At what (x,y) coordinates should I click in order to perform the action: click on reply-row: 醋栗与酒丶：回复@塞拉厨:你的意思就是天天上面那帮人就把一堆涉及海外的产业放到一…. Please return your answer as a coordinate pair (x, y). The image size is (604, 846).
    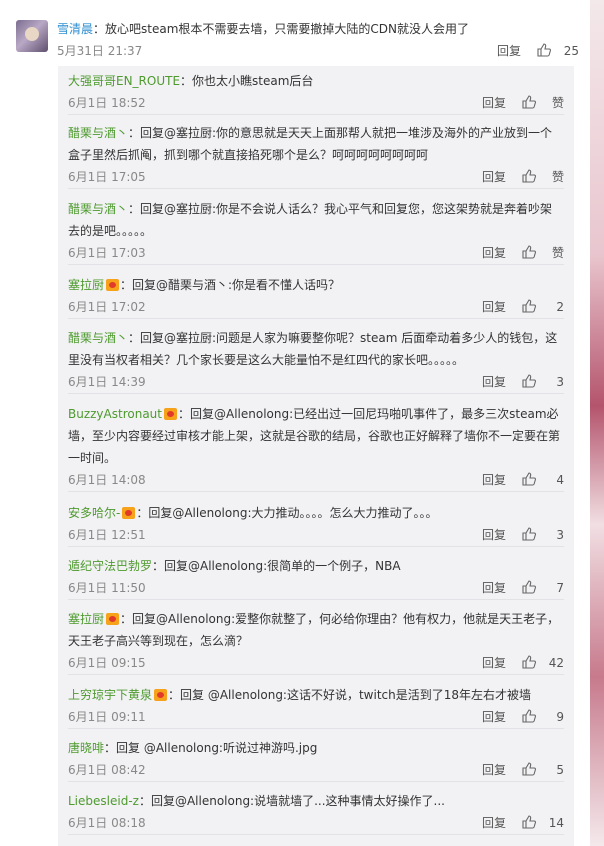
    Looking at the image, I should click on (316, 155).